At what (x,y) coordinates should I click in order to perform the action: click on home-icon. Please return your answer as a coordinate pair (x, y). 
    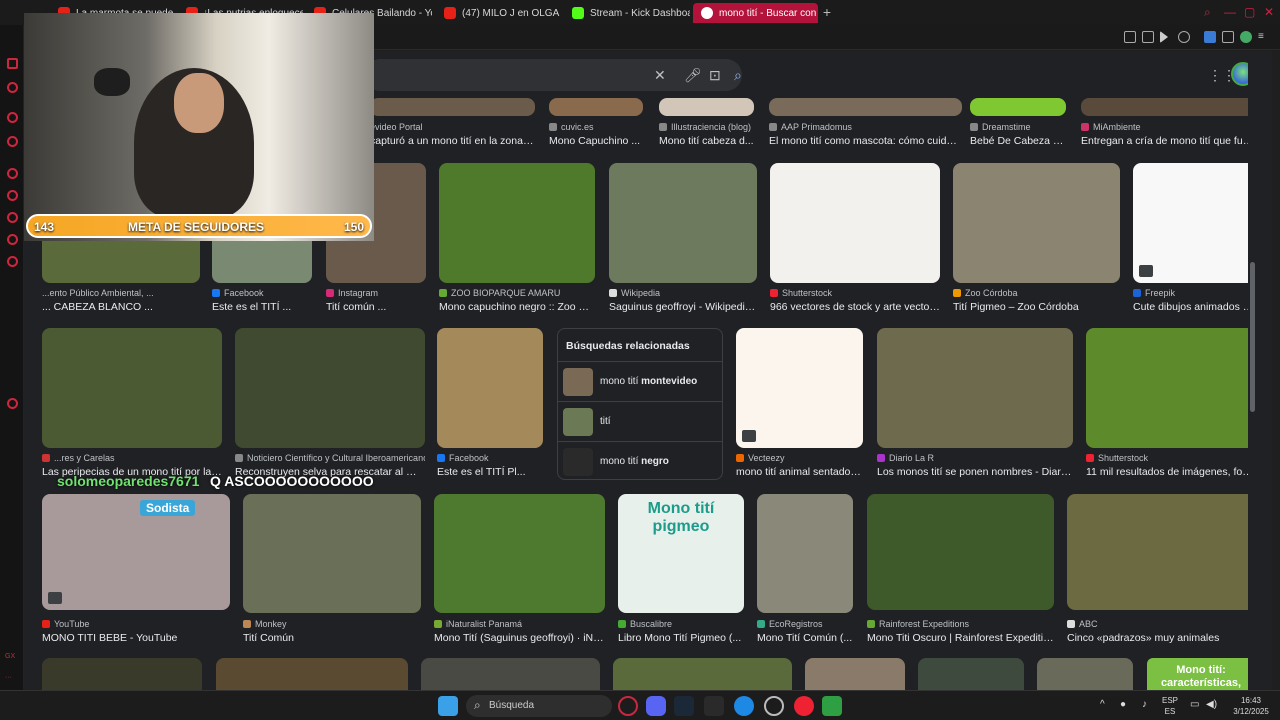
    Looking at the image, I should click on (12, 63).